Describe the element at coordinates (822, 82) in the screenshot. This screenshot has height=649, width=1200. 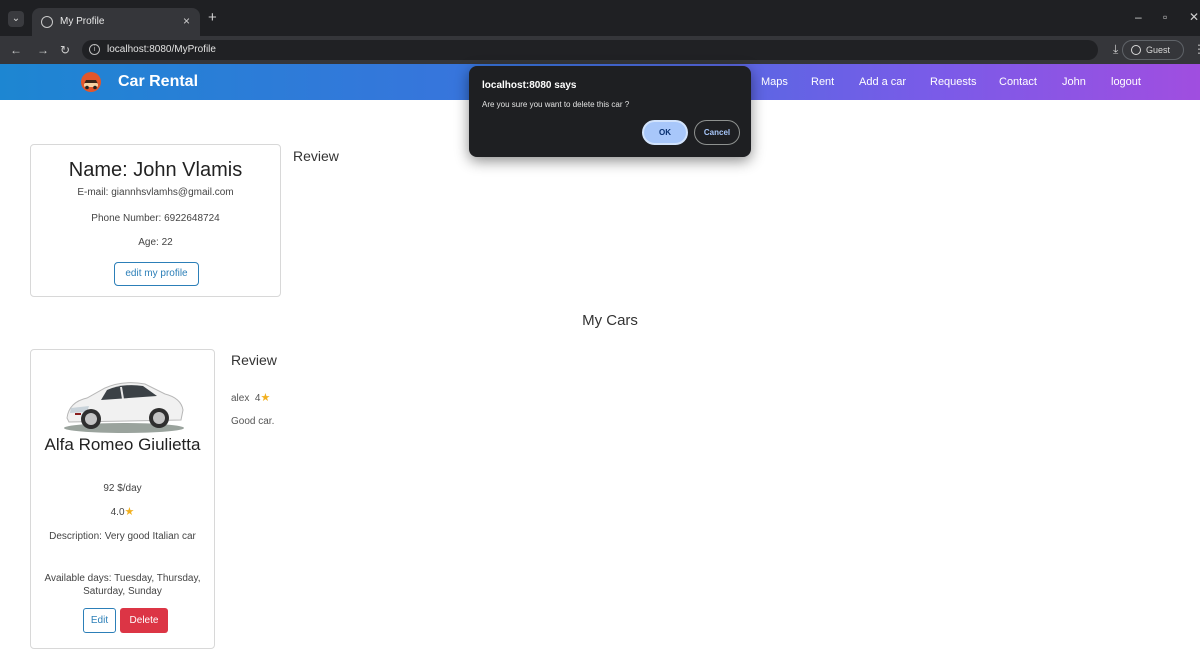
I see `nav-link-rent: Rent` at that location.